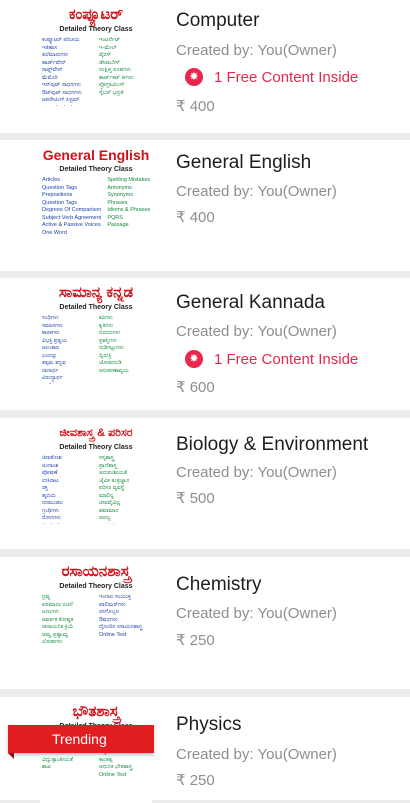 Image resolution: width=410 pixels, height=803 pixels. Describe the element at coordinates (244, 162) in the screenshot. I see `course-title: General English` at that location.